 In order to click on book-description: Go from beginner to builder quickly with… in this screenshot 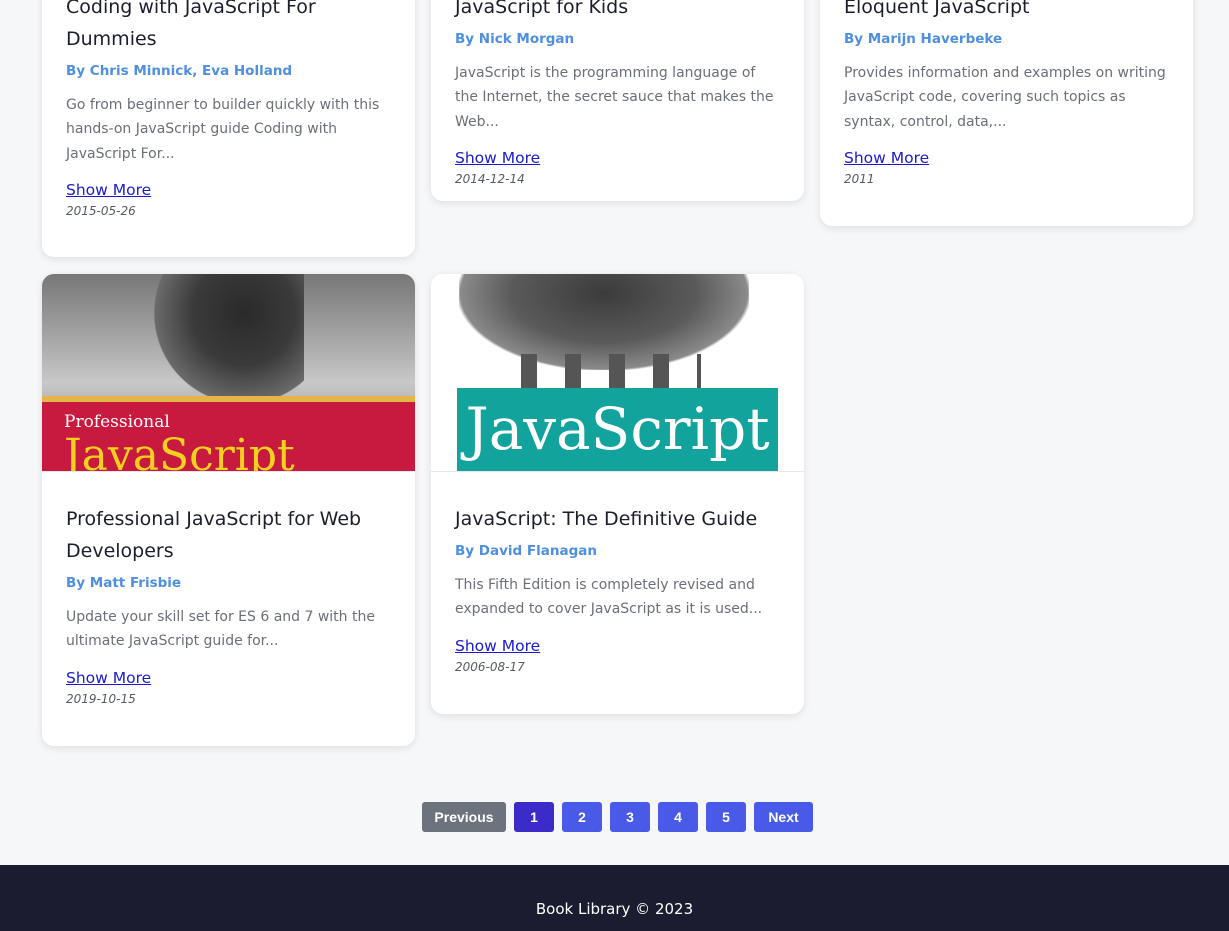, I will do `click(223, 129)`.